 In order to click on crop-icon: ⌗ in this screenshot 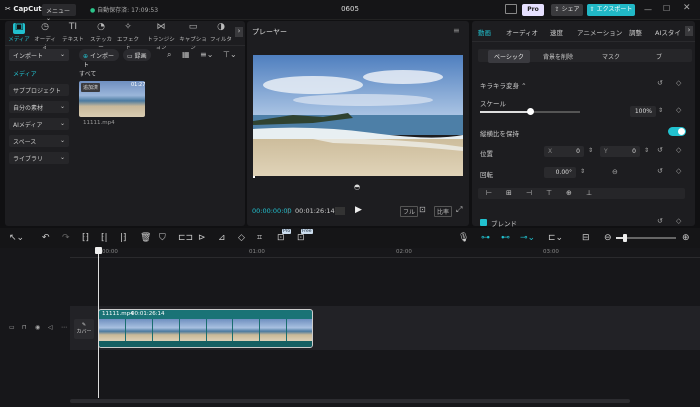, I will do `click(259, 238)`.